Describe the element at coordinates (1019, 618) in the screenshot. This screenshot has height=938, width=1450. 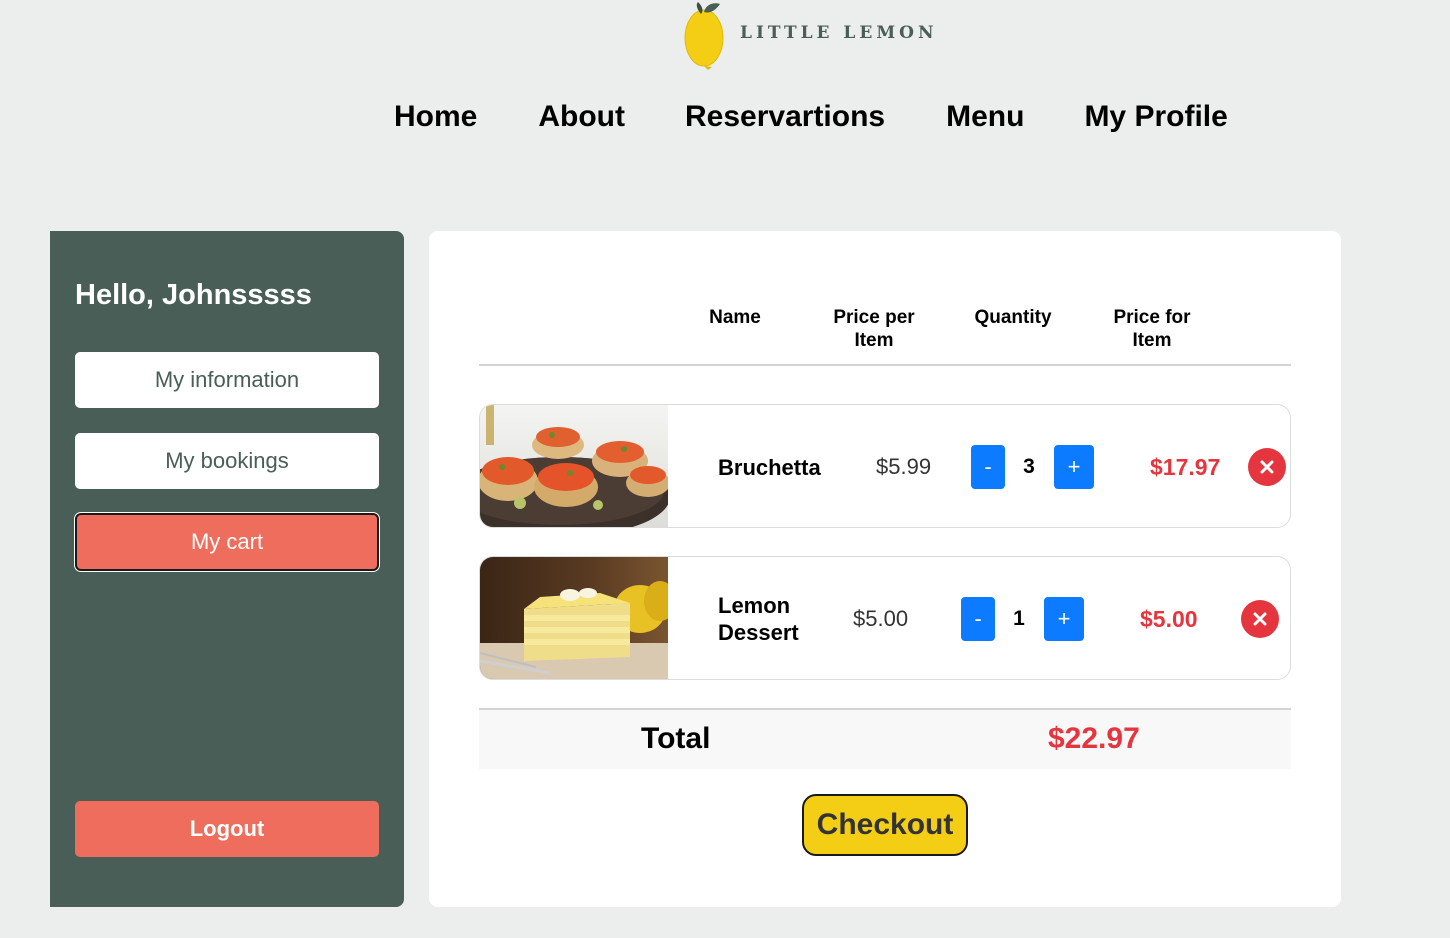
I see `quantity-value: 1` at that location.